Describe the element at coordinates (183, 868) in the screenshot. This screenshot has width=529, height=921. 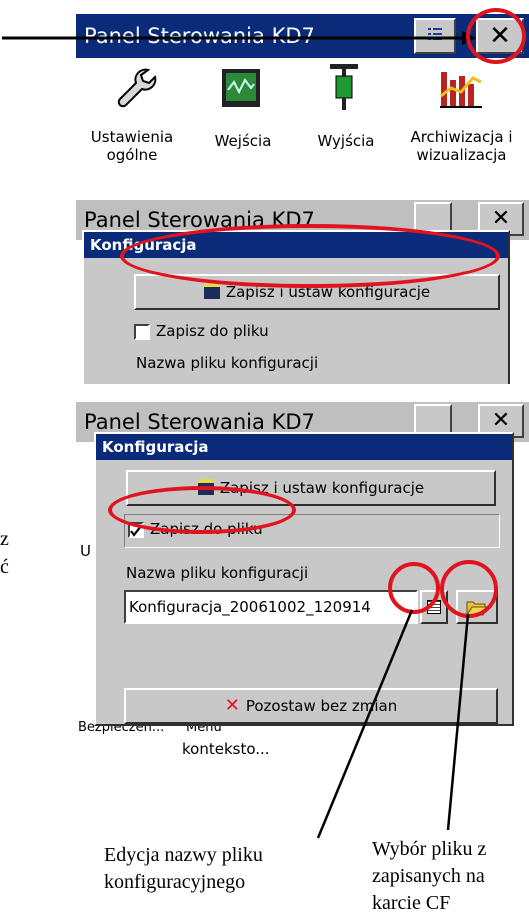
I see `edit-name-annotation: Edycja nazwy pliku konfiguracyjnego` at that location.